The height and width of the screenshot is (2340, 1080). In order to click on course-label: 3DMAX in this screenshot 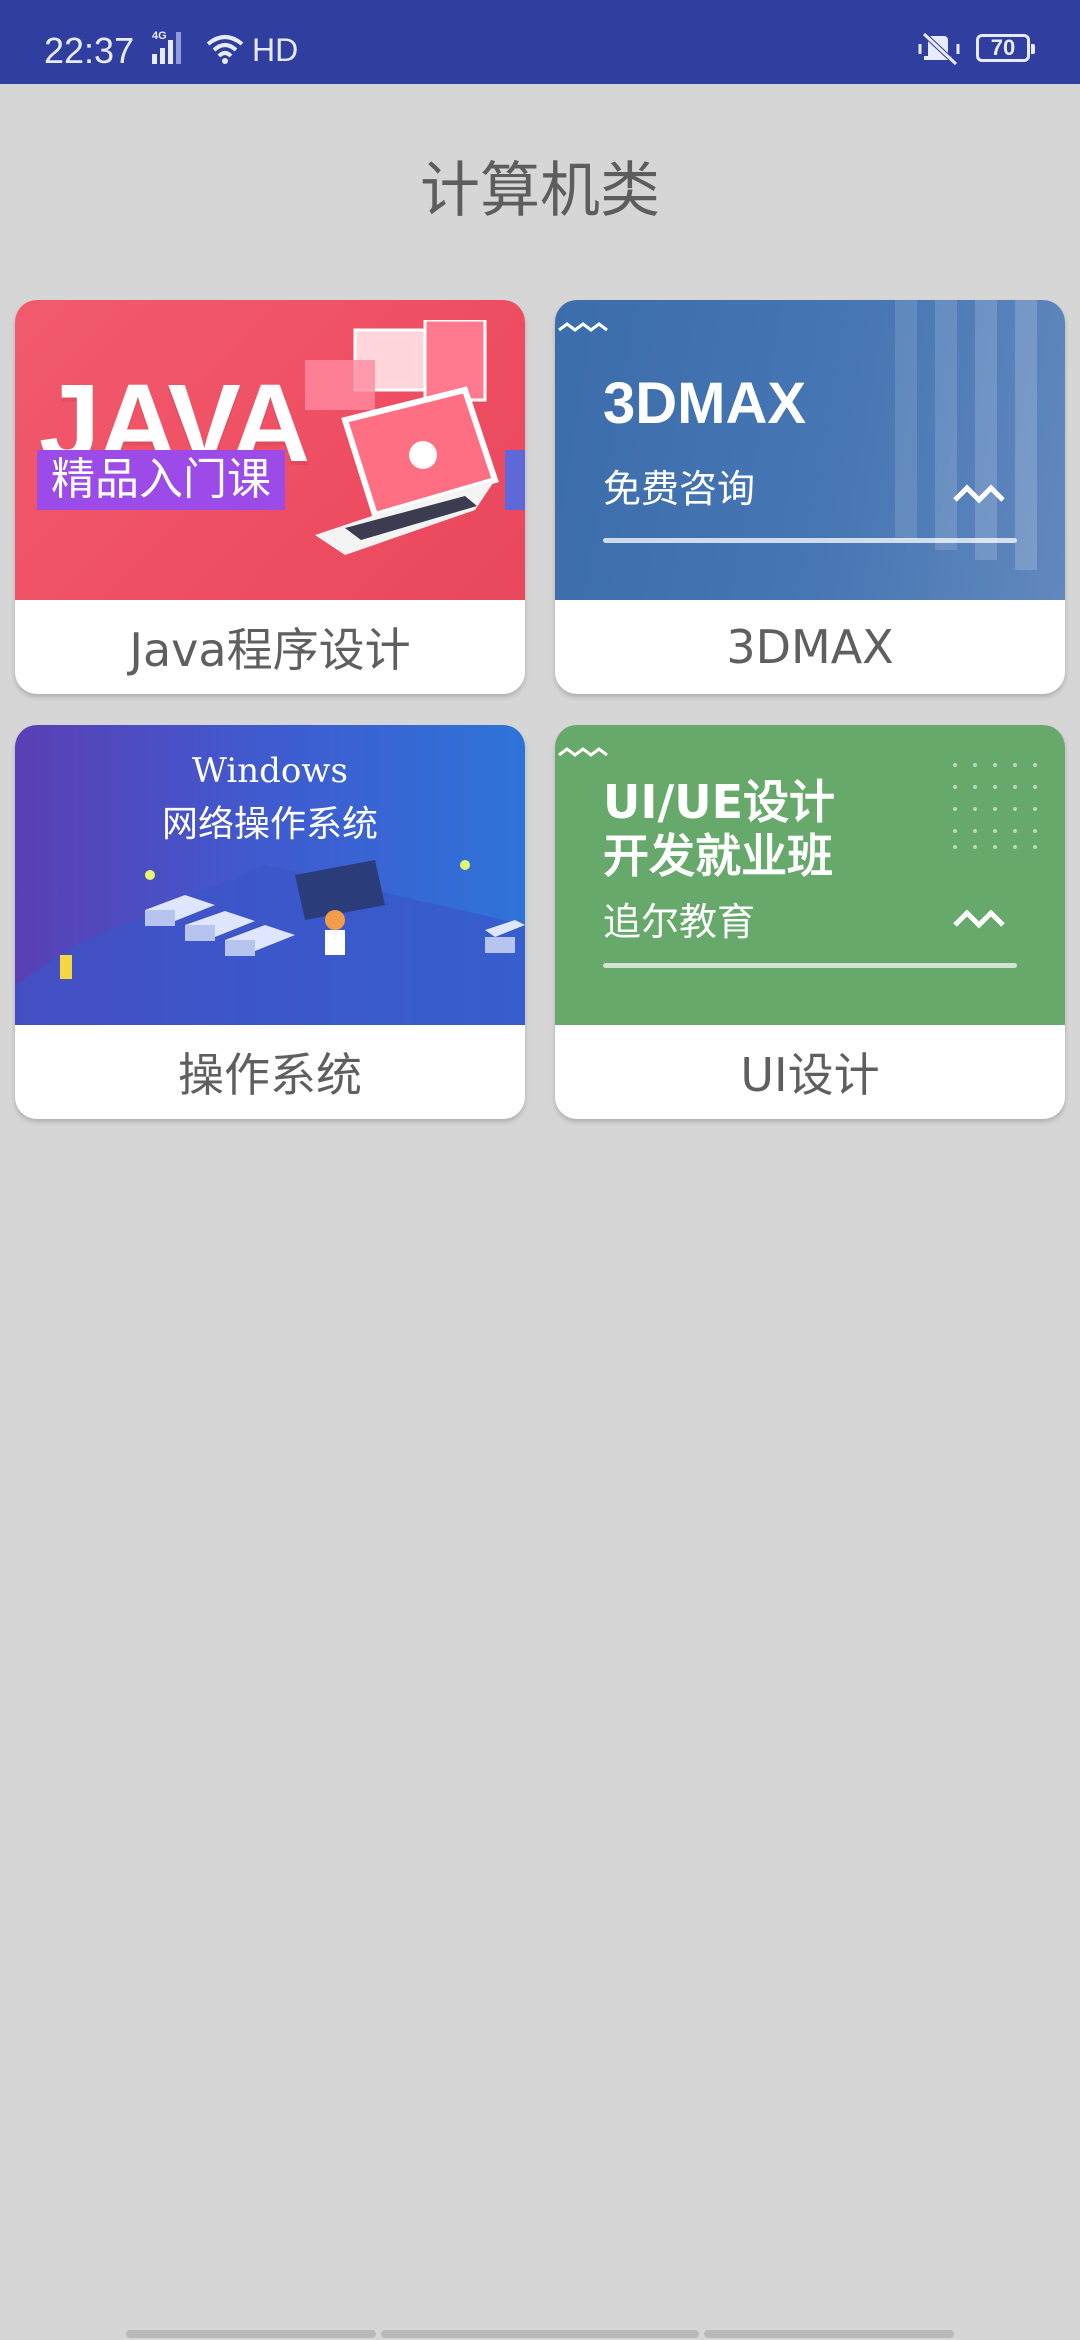, I will do `click(810, 647)`.